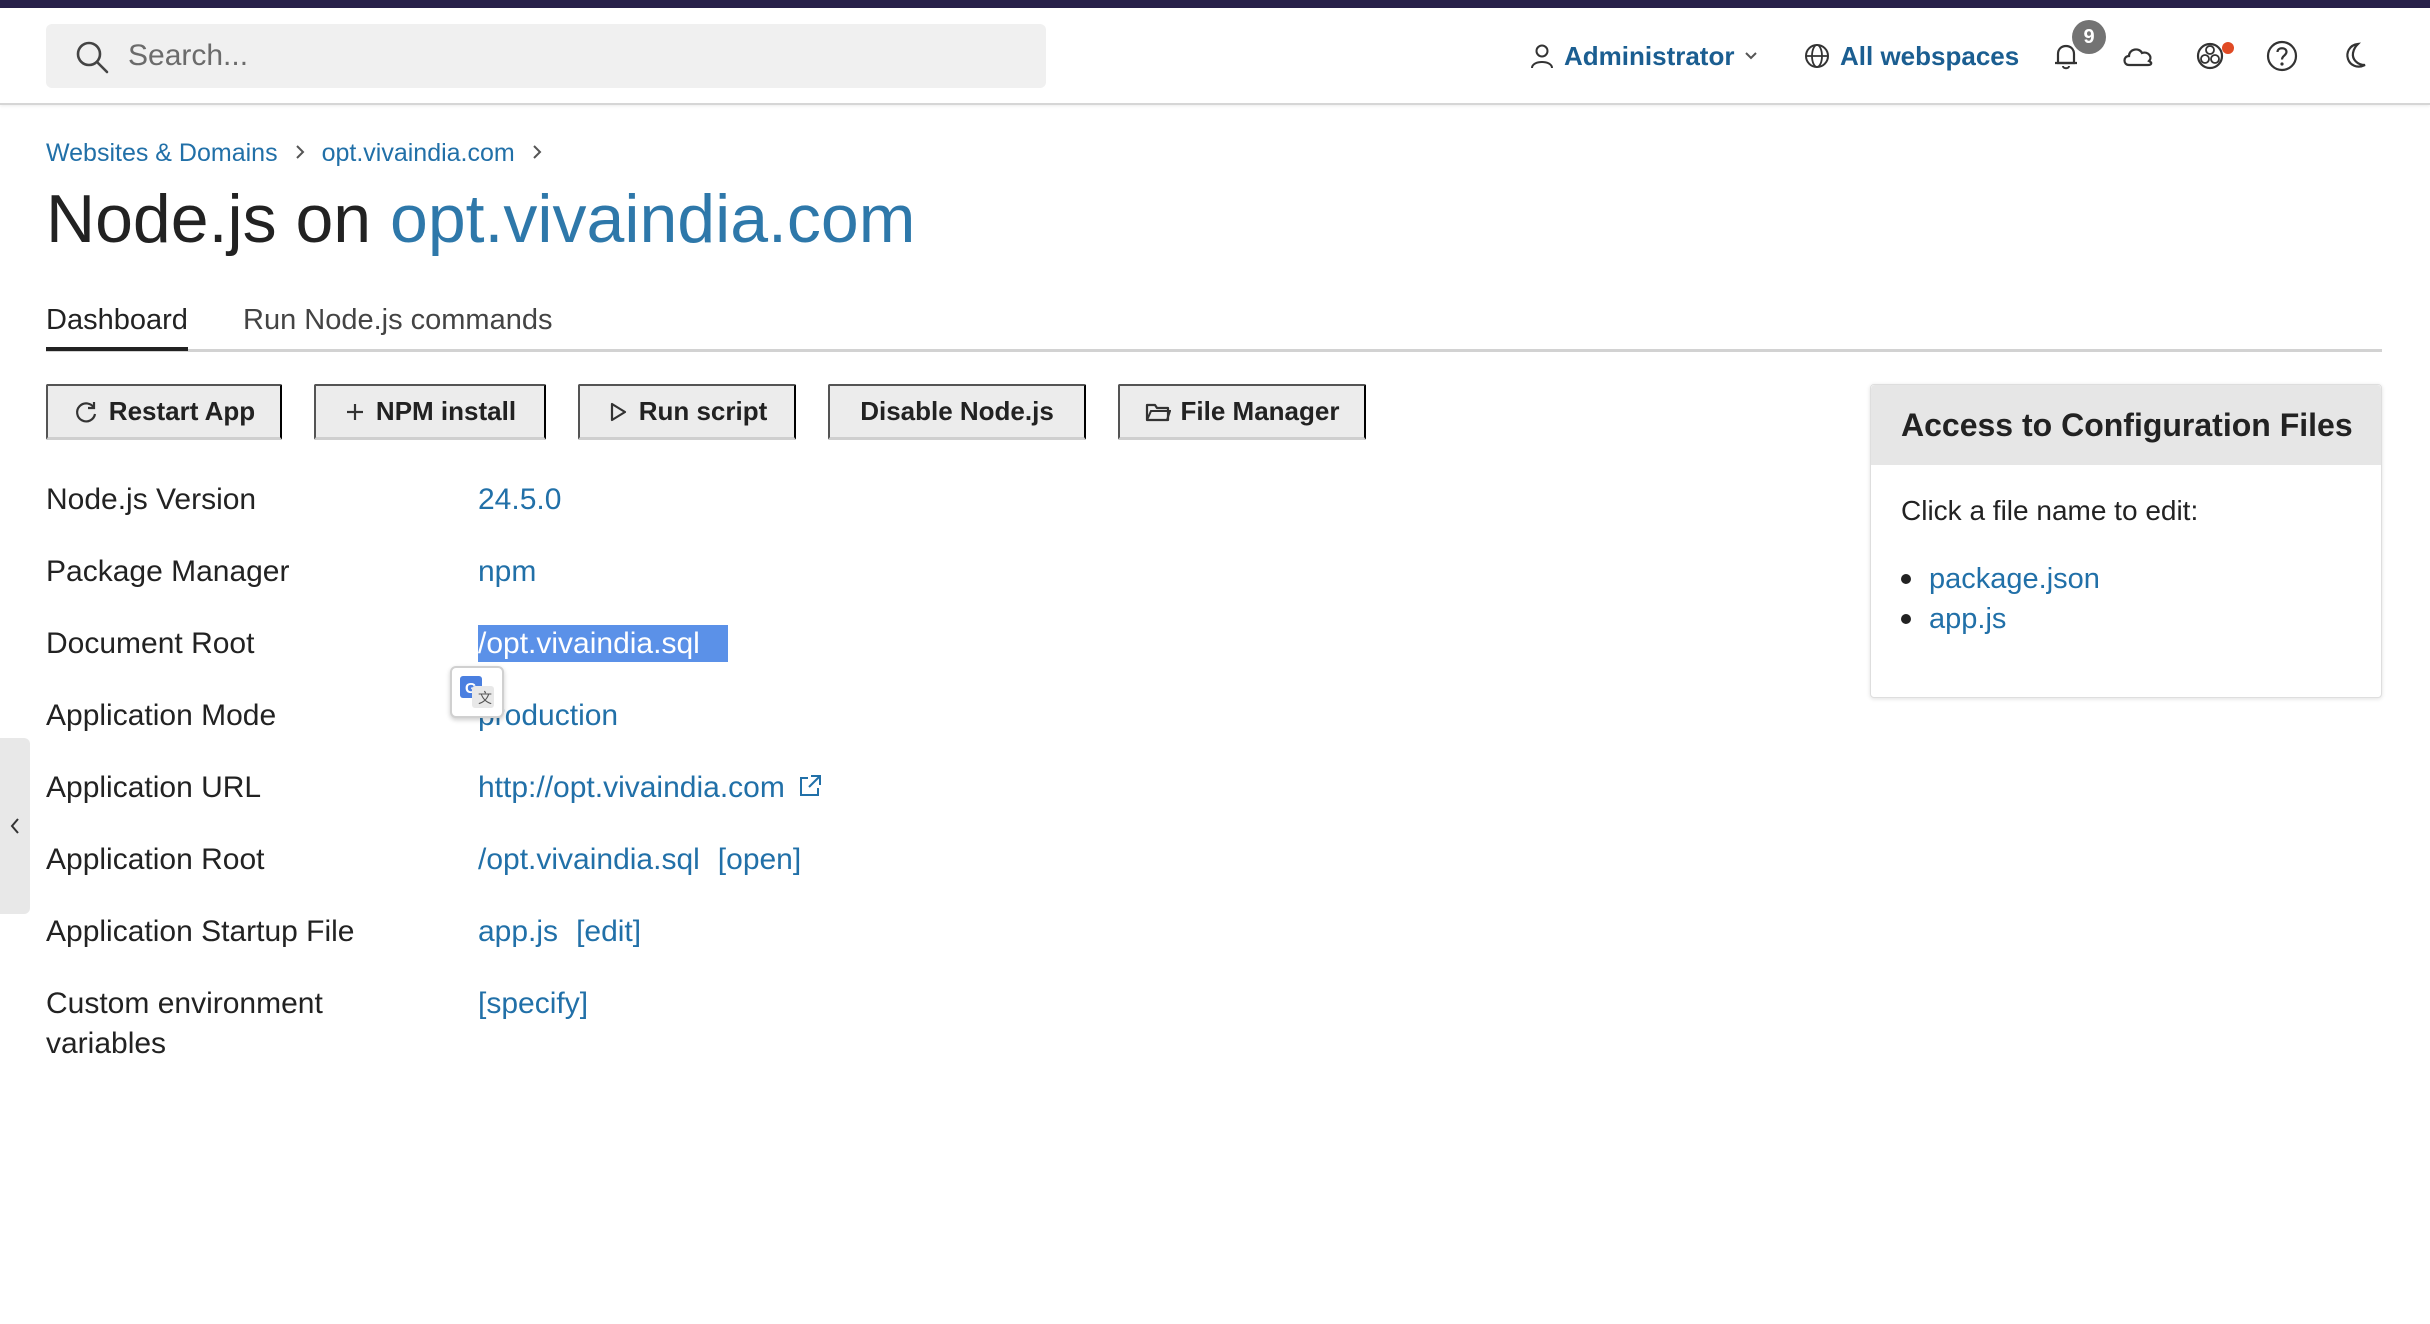 The width and height of the screenshot is (2430, 1324). I want to click on user-menu-label: Administrator, so click(1649, 55).